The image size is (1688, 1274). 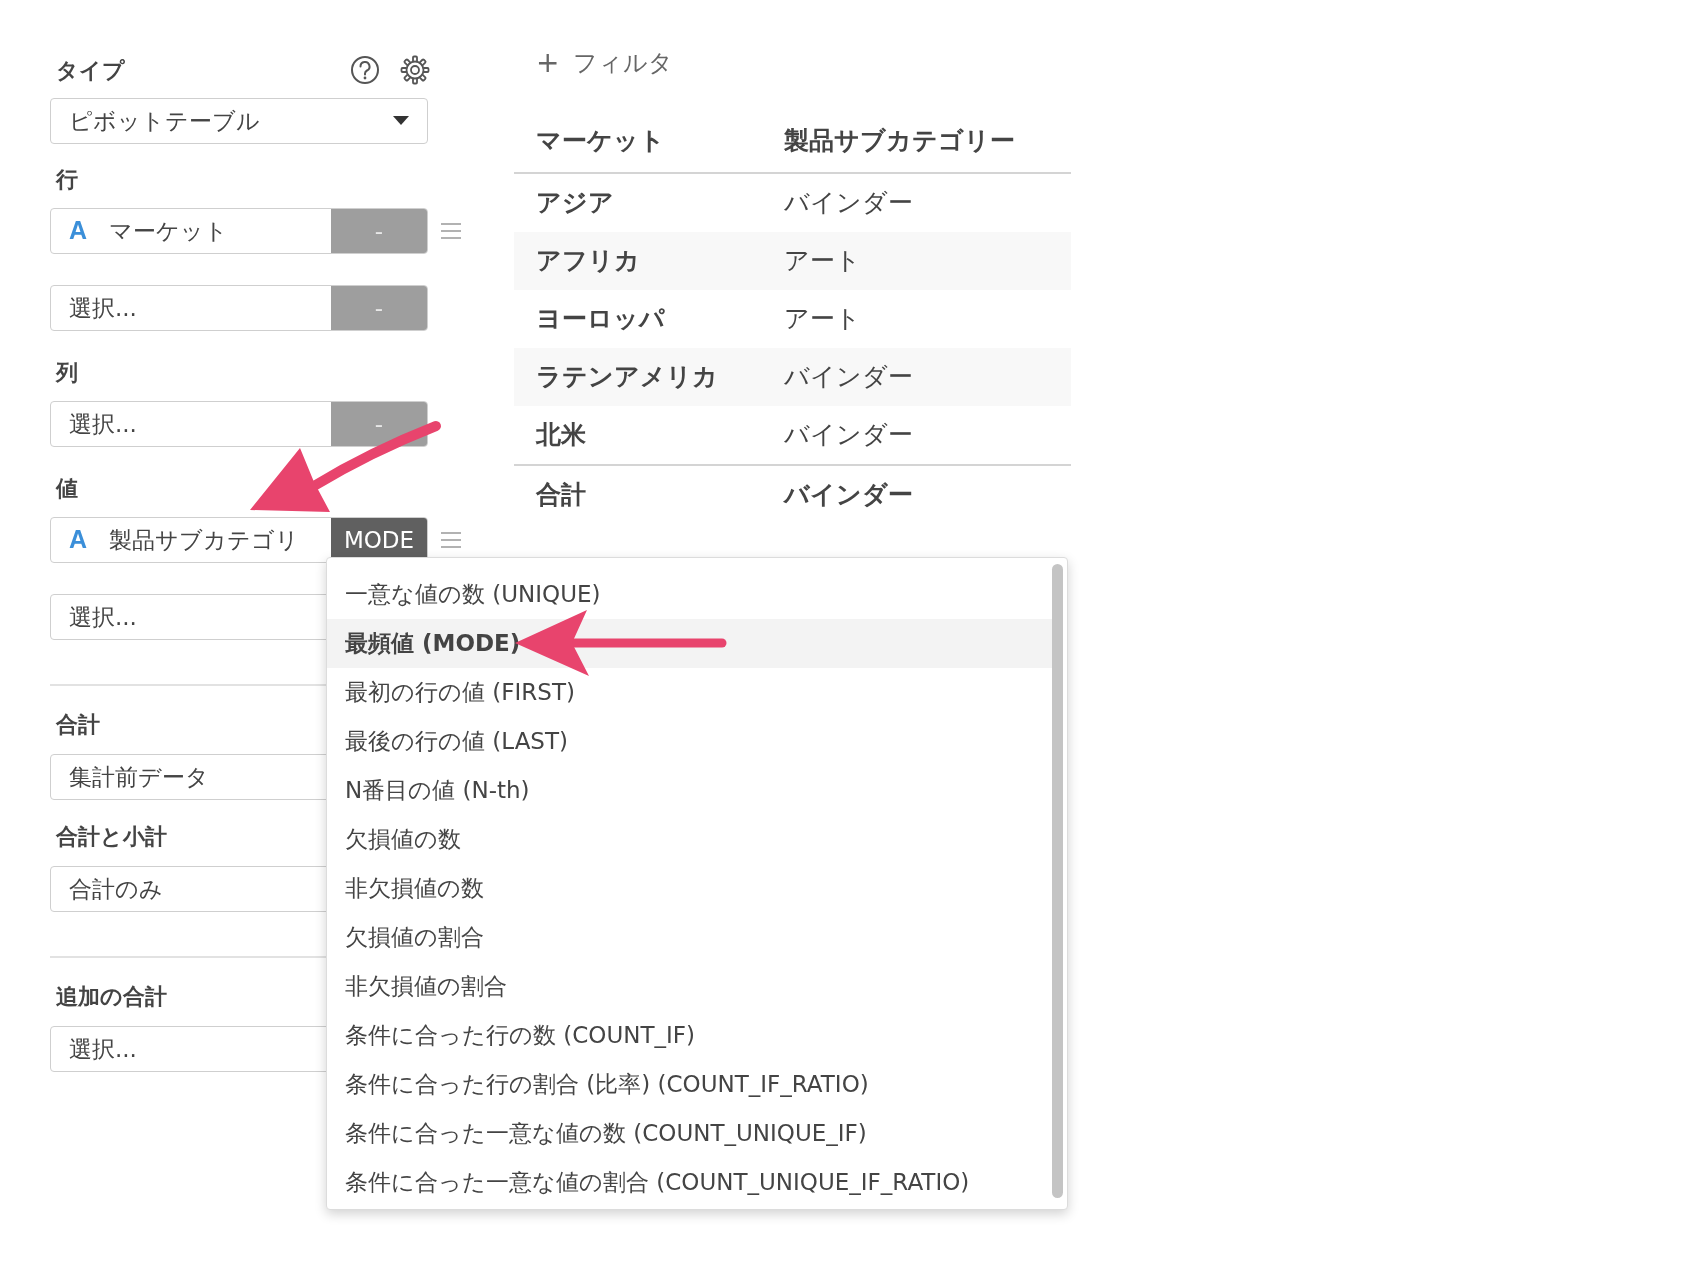 I want to click on total-cell-text: バインダー, so click(x=848, y=495).